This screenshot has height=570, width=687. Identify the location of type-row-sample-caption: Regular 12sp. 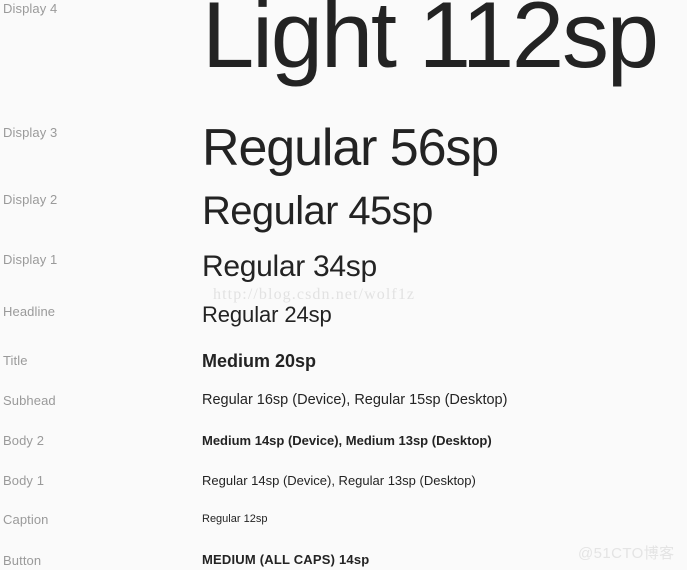
(235, 519).